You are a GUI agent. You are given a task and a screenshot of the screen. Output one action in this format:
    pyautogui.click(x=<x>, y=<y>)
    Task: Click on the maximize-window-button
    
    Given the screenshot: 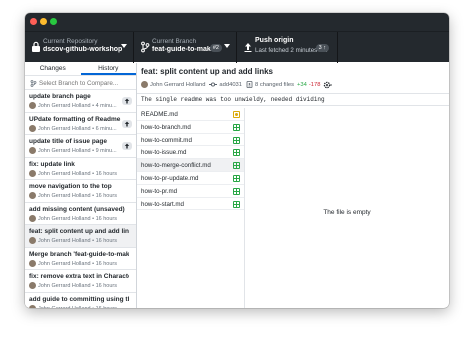 What is the action you would take?
    pyautogui.click(x=53, y=21)
    